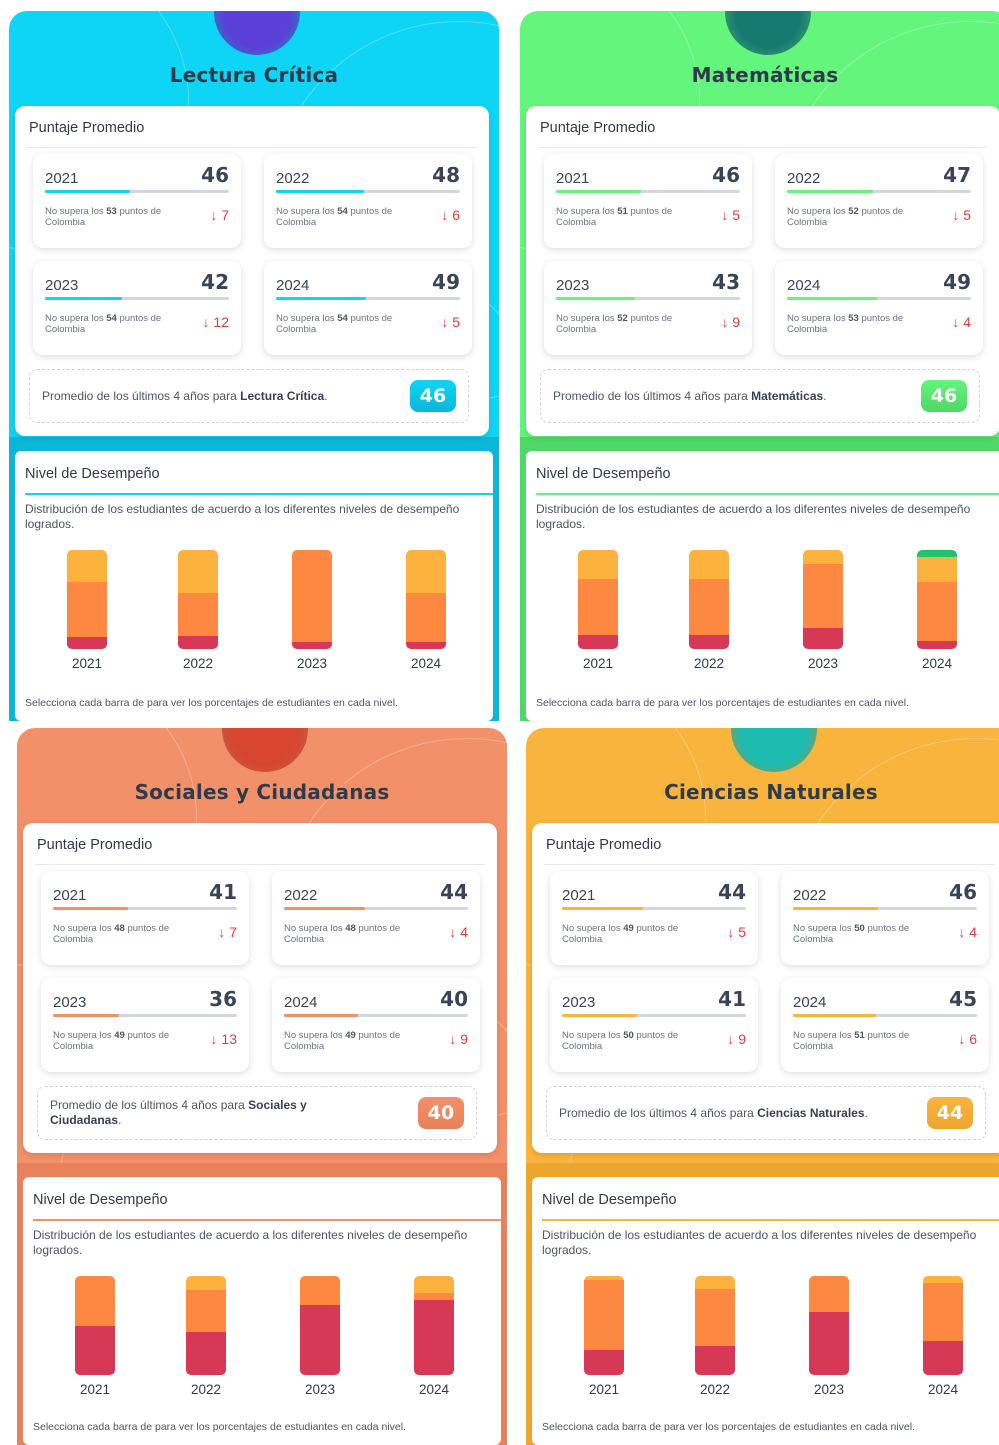  What do you see at coordinates (282, 395) in the screenshot?
I see `average-subject-name: Lectura Crítica` at bounding box center [282, 395].